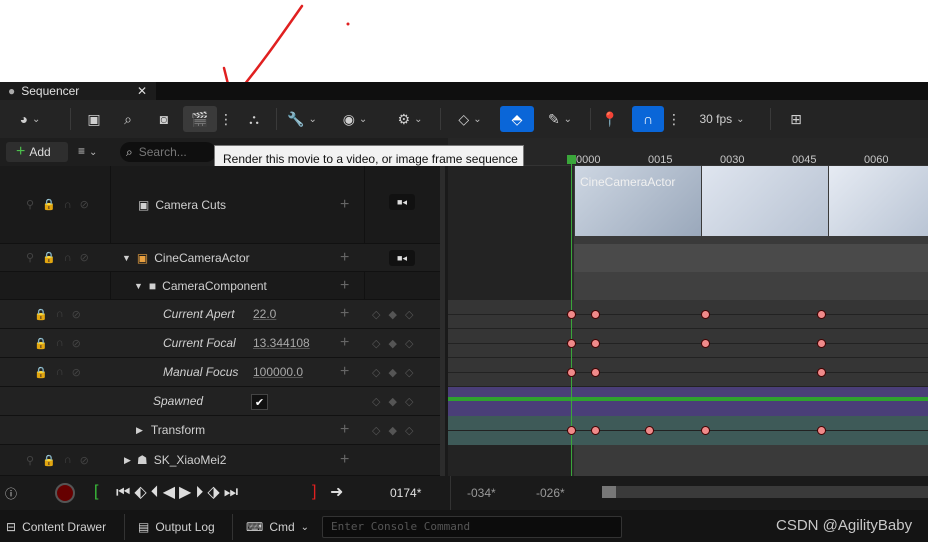 The image size is (928, 542). I want to click on outliner-scrollbar, so click(442, 321).